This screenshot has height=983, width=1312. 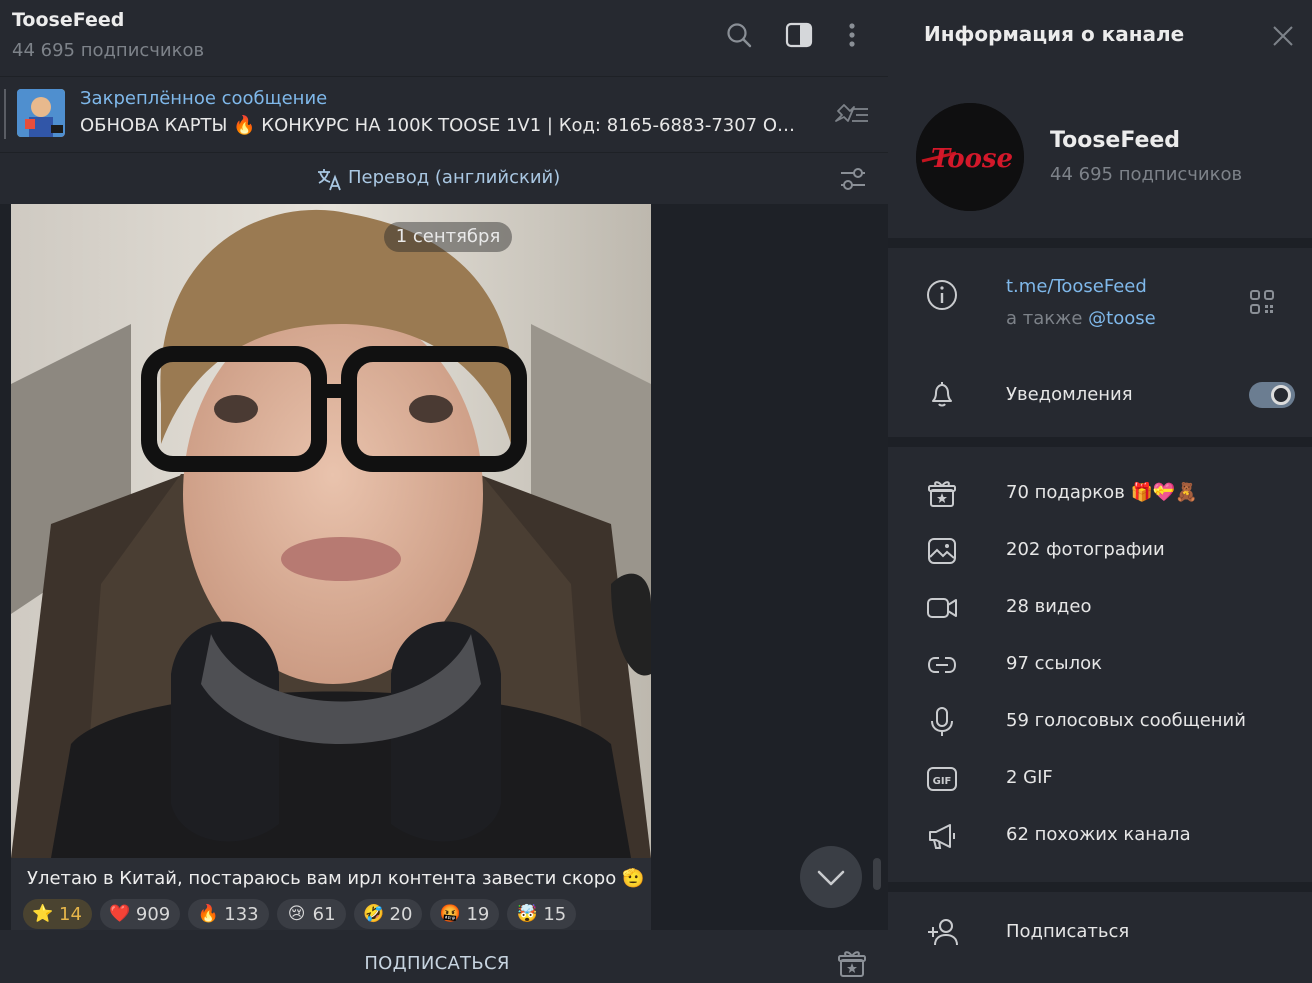 What do you see at coordinates (1054, 663) in the screenshot?
I see `links-row: 97 ссылок` at bounding box center [1054, 663].